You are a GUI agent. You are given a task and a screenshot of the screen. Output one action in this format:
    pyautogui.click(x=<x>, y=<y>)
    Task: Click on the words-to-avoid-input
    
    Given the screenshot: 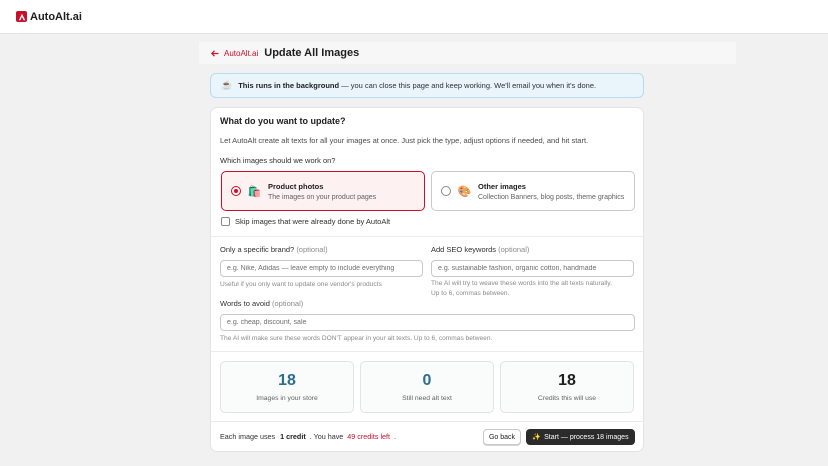 What is the action you would take?
    pyautogui.click(x=427, y=322)
    